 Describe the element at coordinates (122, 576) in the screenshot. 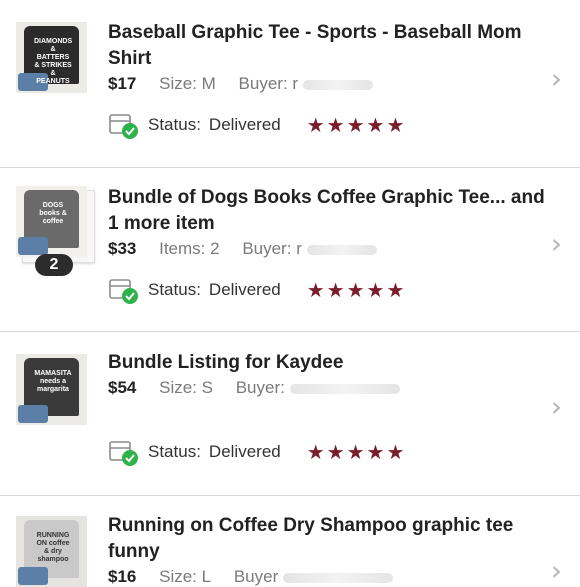

I see `order-price: $16` at that location.